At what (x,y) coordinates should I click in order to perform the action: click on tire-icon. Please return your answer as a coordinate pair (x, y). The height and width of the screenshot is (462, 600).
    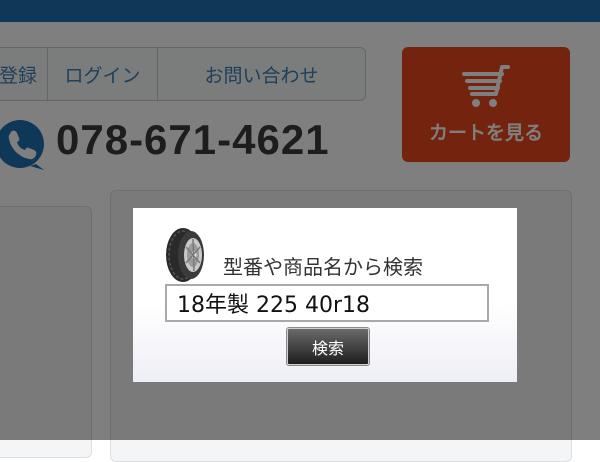
    Looking at the image, I should click on (185, 255).